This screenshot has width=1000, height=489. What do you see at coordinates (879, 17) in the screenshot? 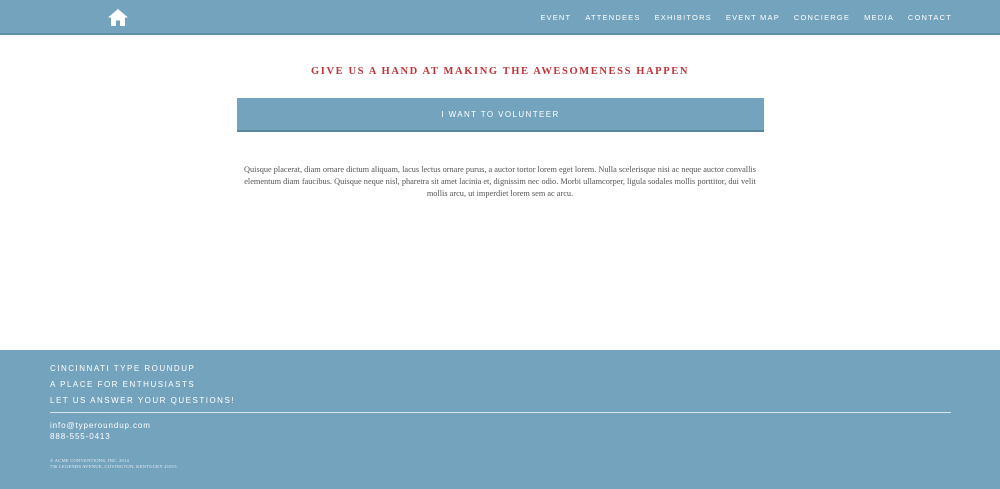
I see `nav-item-media: MEDIA` at bounding box center [879, 17].